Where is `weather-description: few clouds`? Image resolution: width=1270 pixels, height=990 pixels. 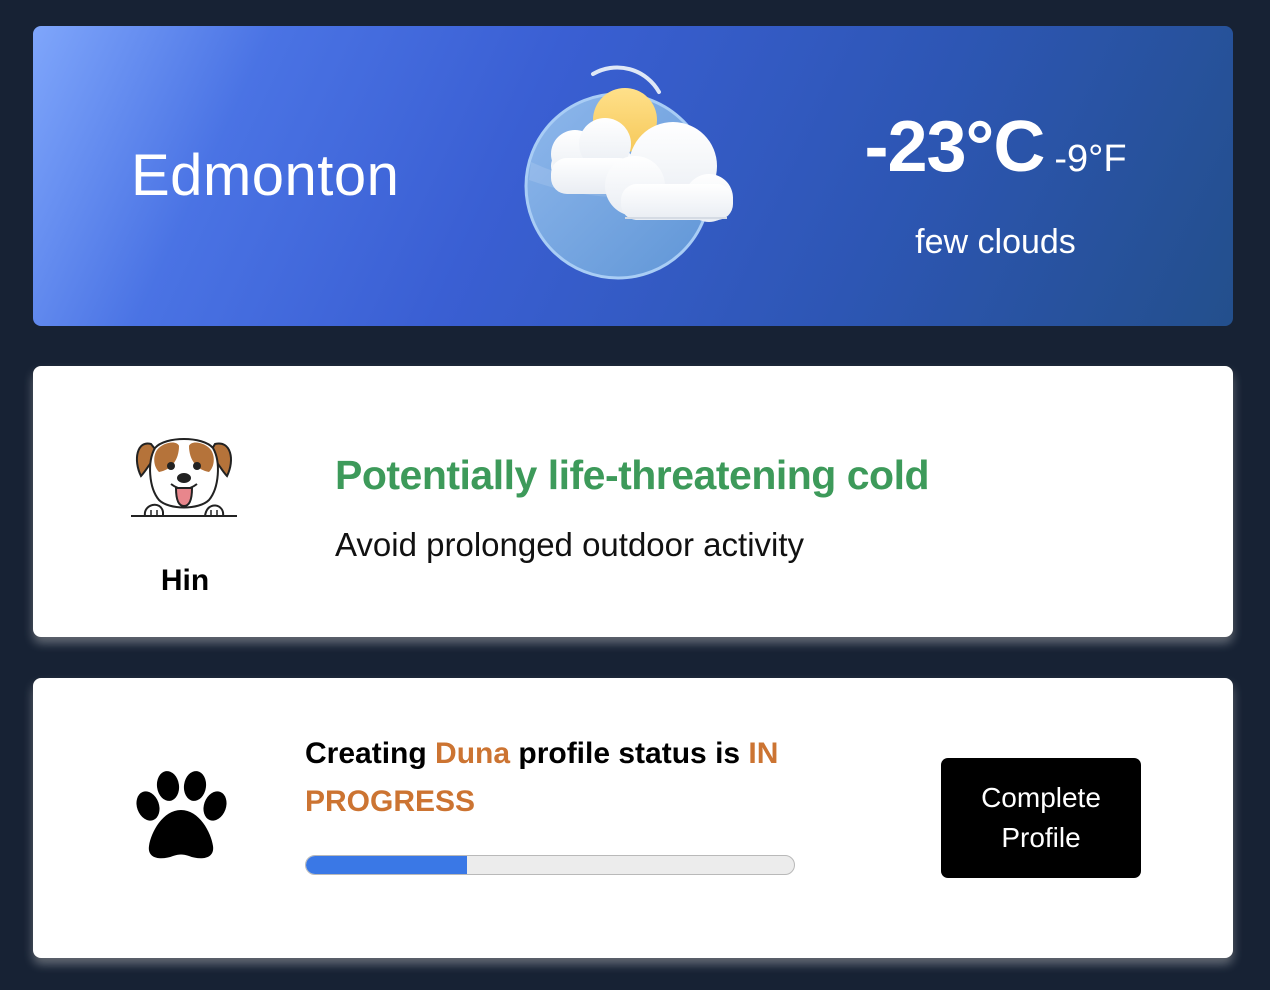 weather-description: few clouds is located at coordinates (995, 242).